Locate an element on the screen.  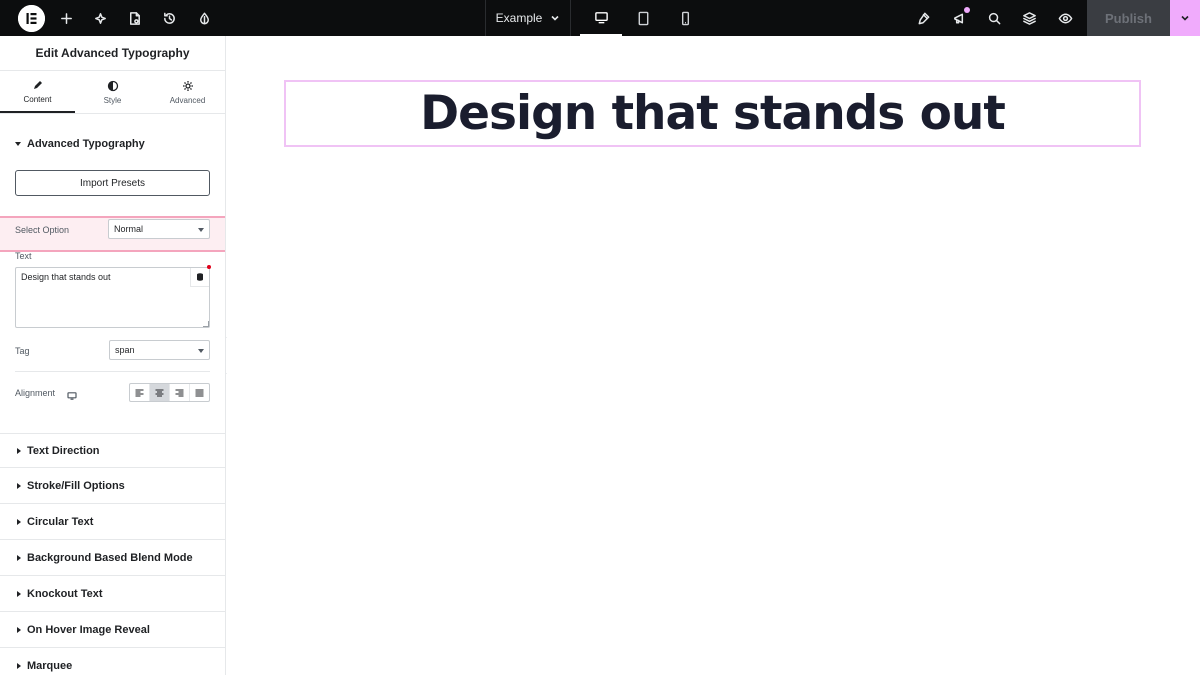
accordion-label: Text Direction is located at coordinates (63, 450).